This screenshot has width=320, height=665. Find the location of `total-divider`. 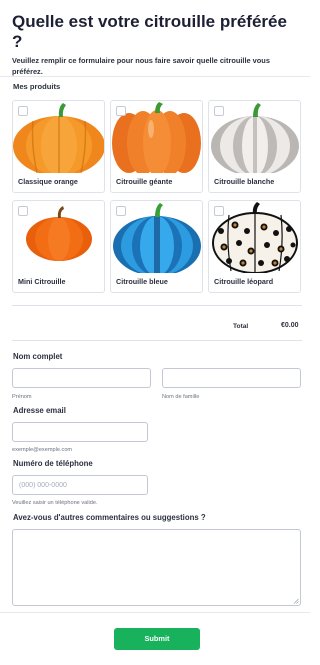

total-divider is located at coordinates (157, 340).